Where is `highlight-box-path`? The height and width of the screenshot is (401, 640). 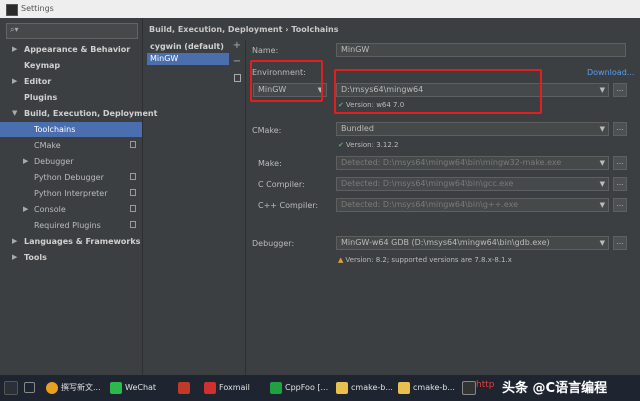 highlight-box-path is located at coordinates (438, 91).